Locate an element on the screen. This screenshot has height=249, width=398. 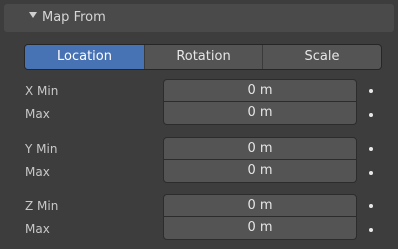
y-min-keyframe-dot-icon is located at coordinates (371, 149).